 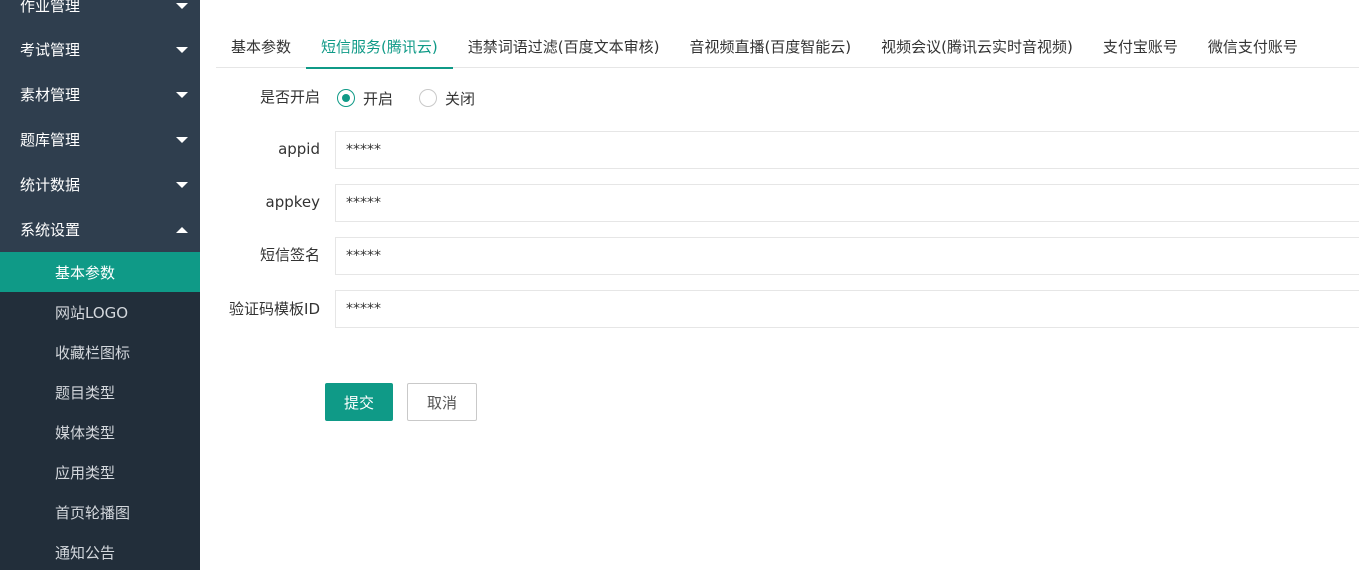 What do you see at coordinates (100, 512) in the screenshot?
I see `sub-item-home-carousel: 首页轮播图` at bounding box center [100, 512].